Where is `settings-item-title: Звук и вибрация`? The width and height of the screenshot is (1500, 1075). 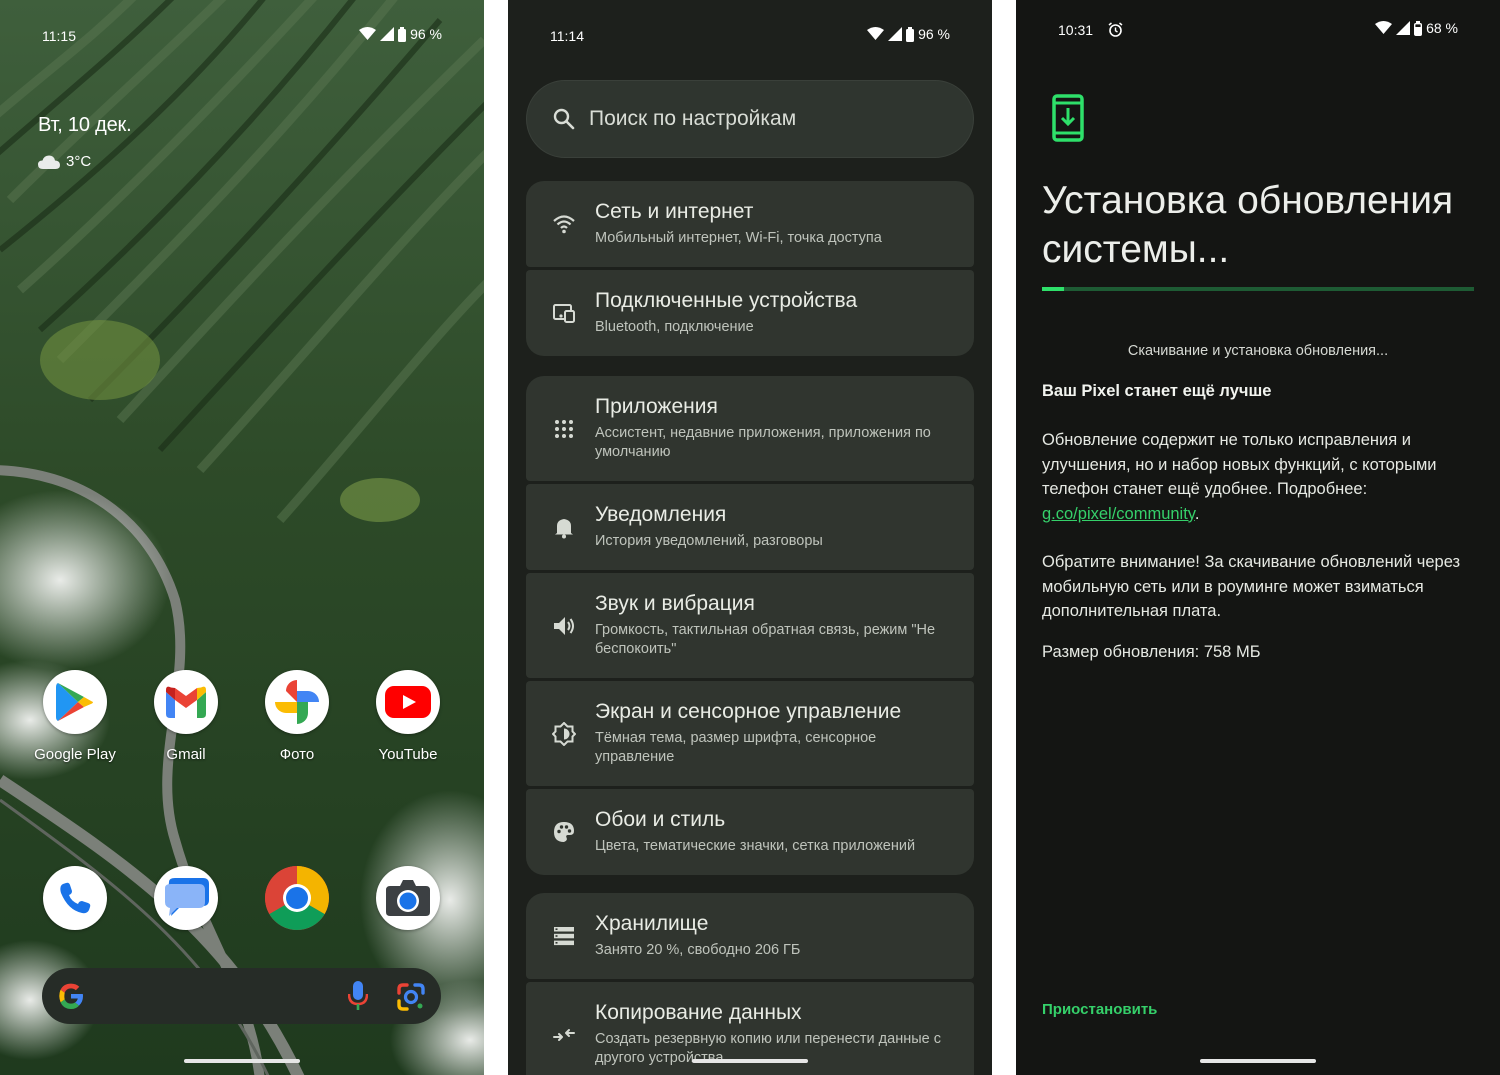 settings-item-title: Звук и вибрация is located at coordinates (675, 603).